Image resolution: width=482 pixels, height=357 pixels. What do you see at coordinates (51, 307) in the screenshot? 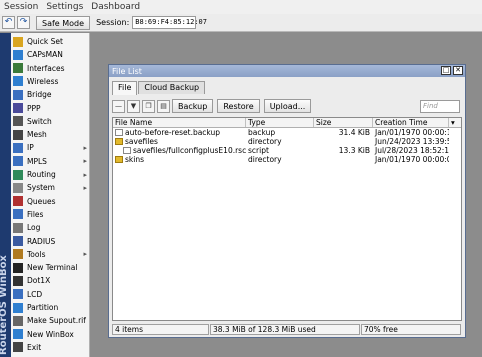
I see `sidebar-item-partition: Partition` at bounding box center [51, 307].